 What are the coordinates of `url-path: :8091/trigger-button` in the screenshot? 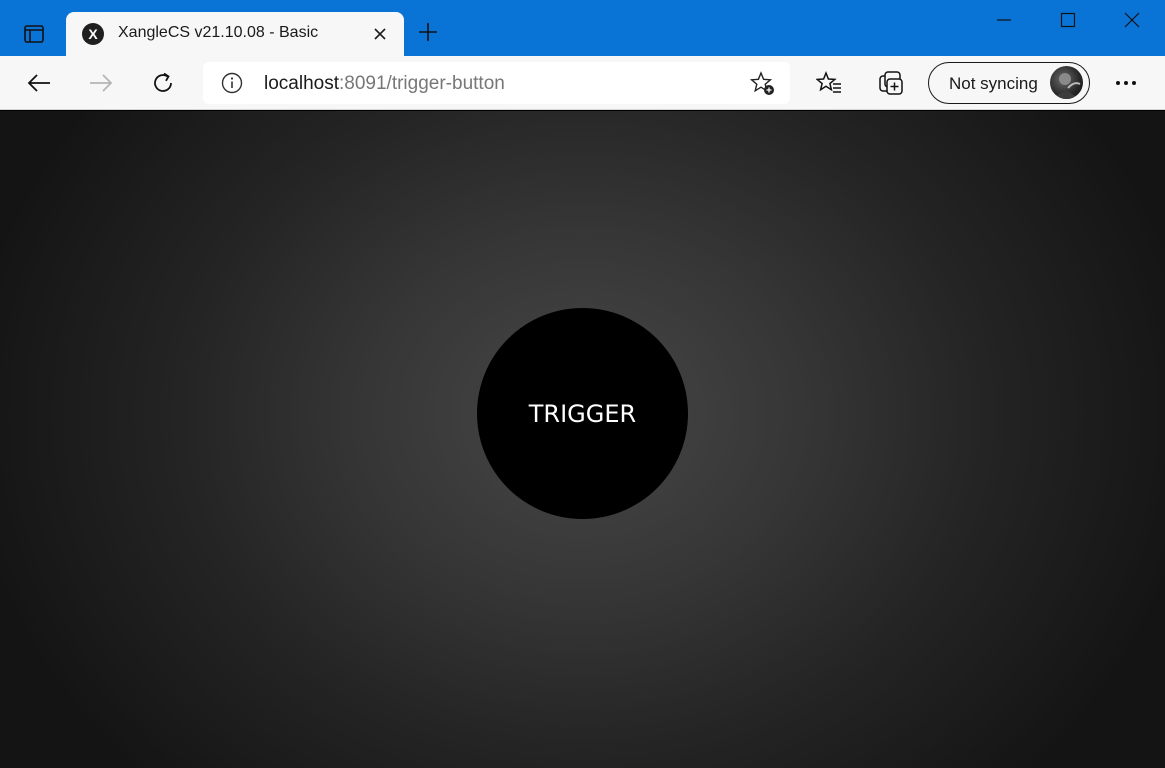 It's located at (422, 83).